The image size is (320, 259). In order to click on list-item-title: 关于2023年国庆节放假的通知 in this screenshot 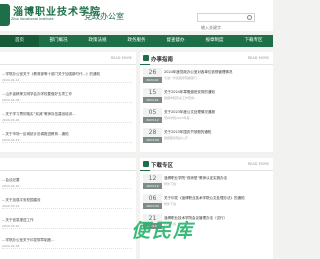, I will do `click(217, 132)`.